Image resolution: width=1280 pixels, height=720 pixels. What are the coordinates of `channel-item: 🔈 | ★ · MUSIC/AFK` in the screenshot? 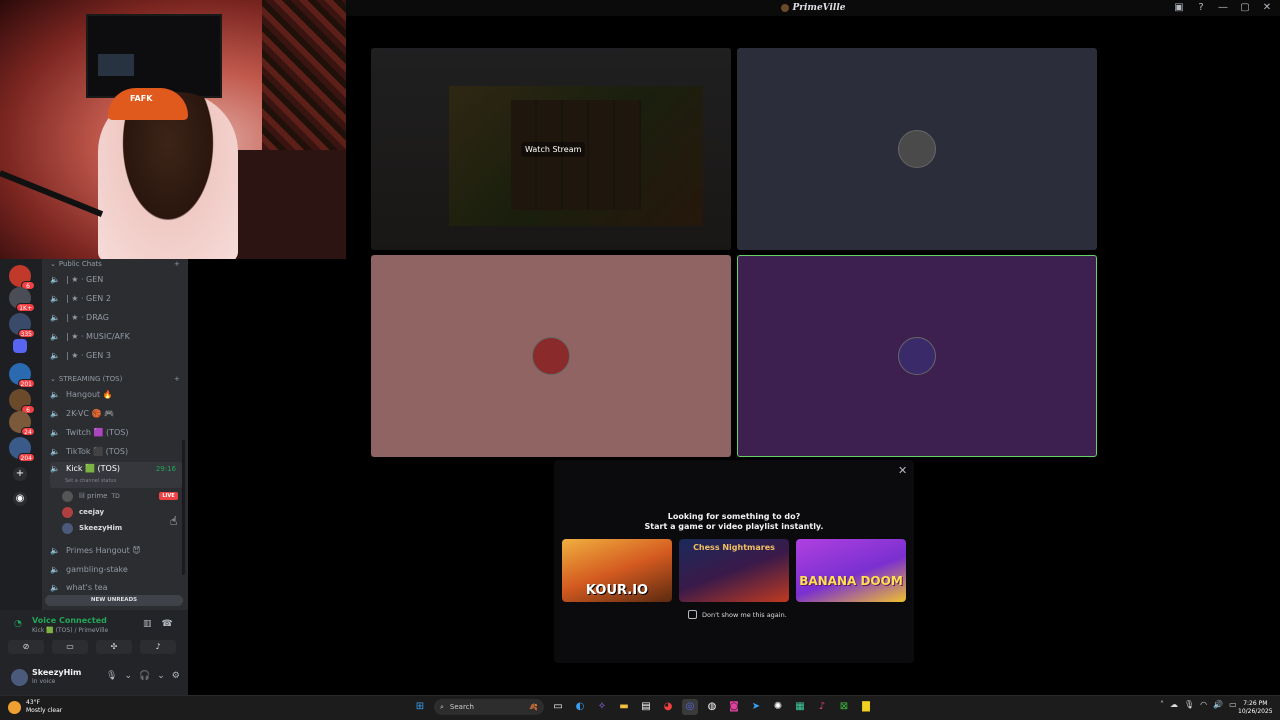 It's located at (116, 336).